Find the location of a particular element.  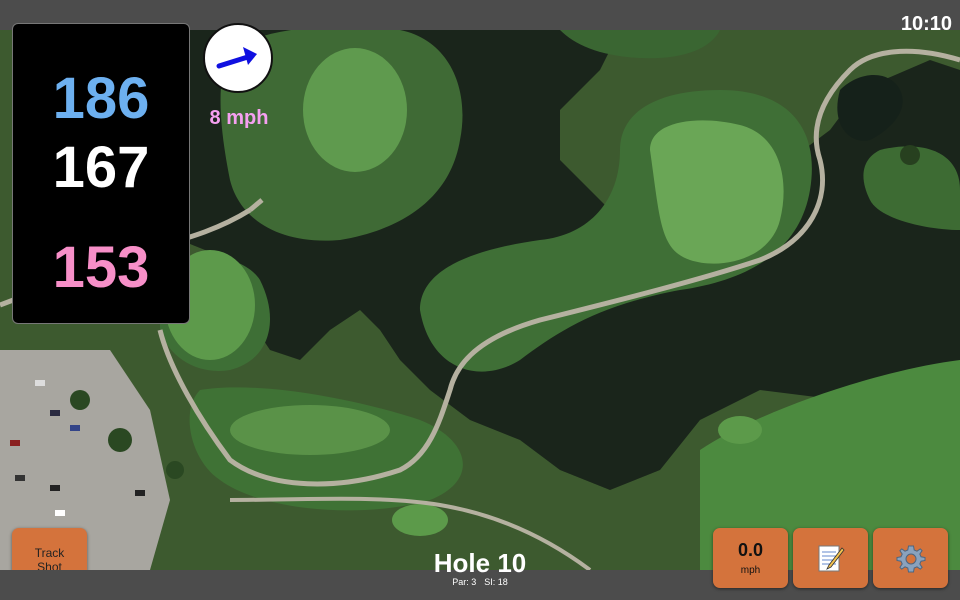

speed-button: 0.0 mph is located at coordinates (750, 558).